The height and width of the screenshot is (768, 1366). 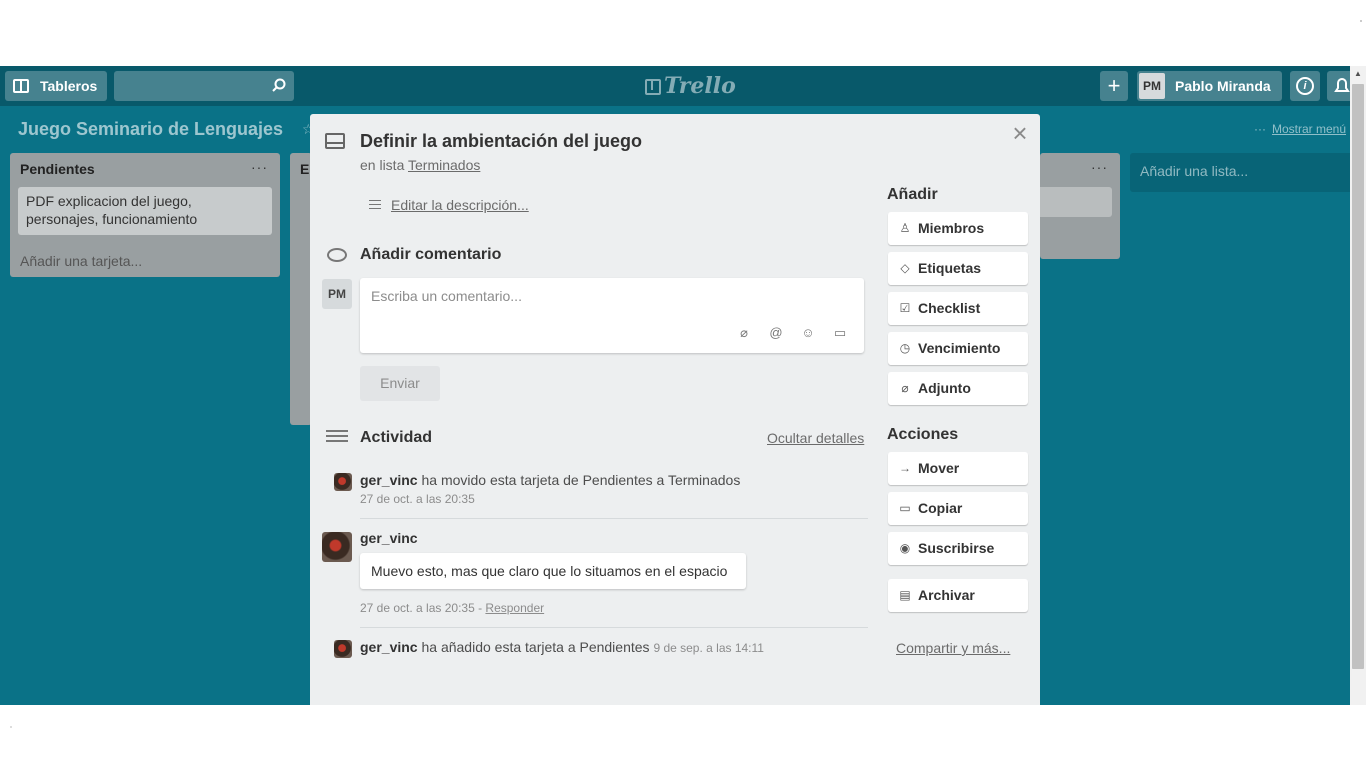 What do you see at coordinates (912, 194) in the screenshot?
I see `add-heading: Añadir` at bounding box center [912, 194].